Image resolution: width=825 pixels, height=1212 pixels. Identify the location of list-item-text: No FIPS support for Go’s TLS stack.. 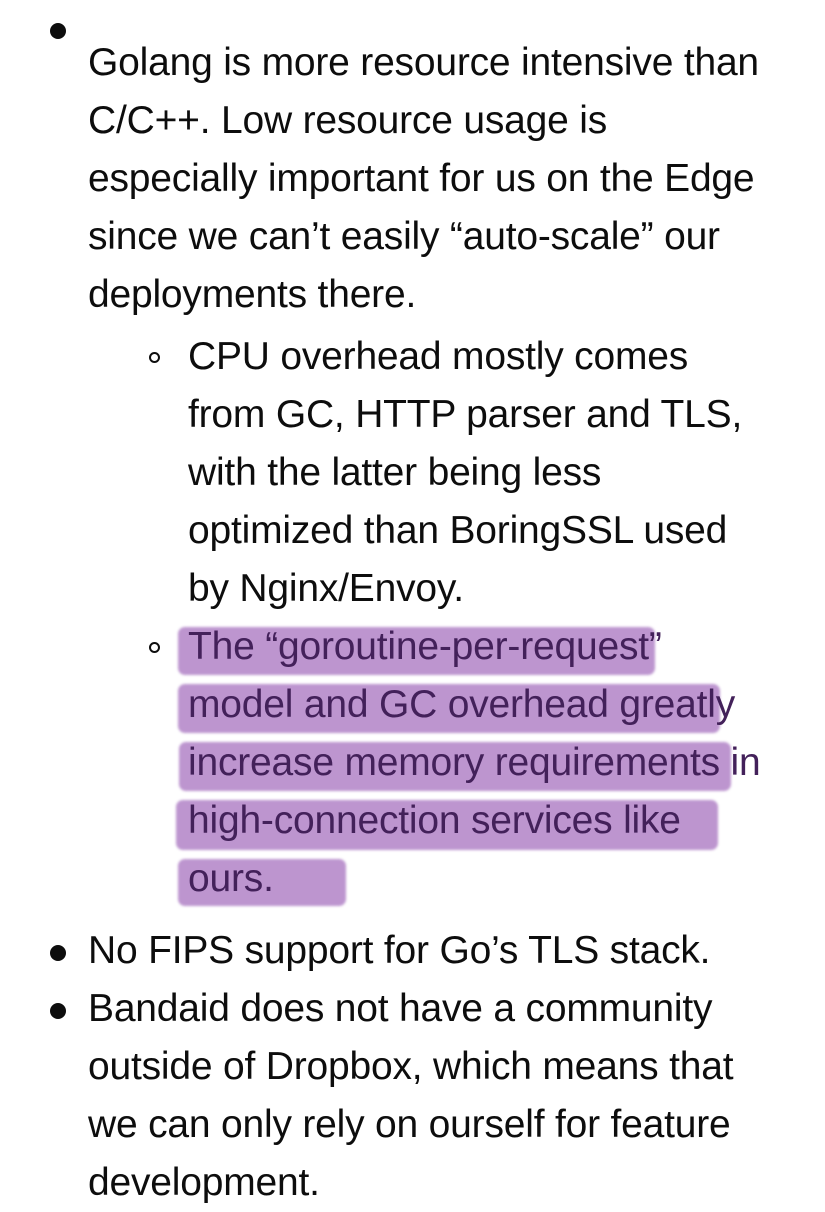
(399, 950).